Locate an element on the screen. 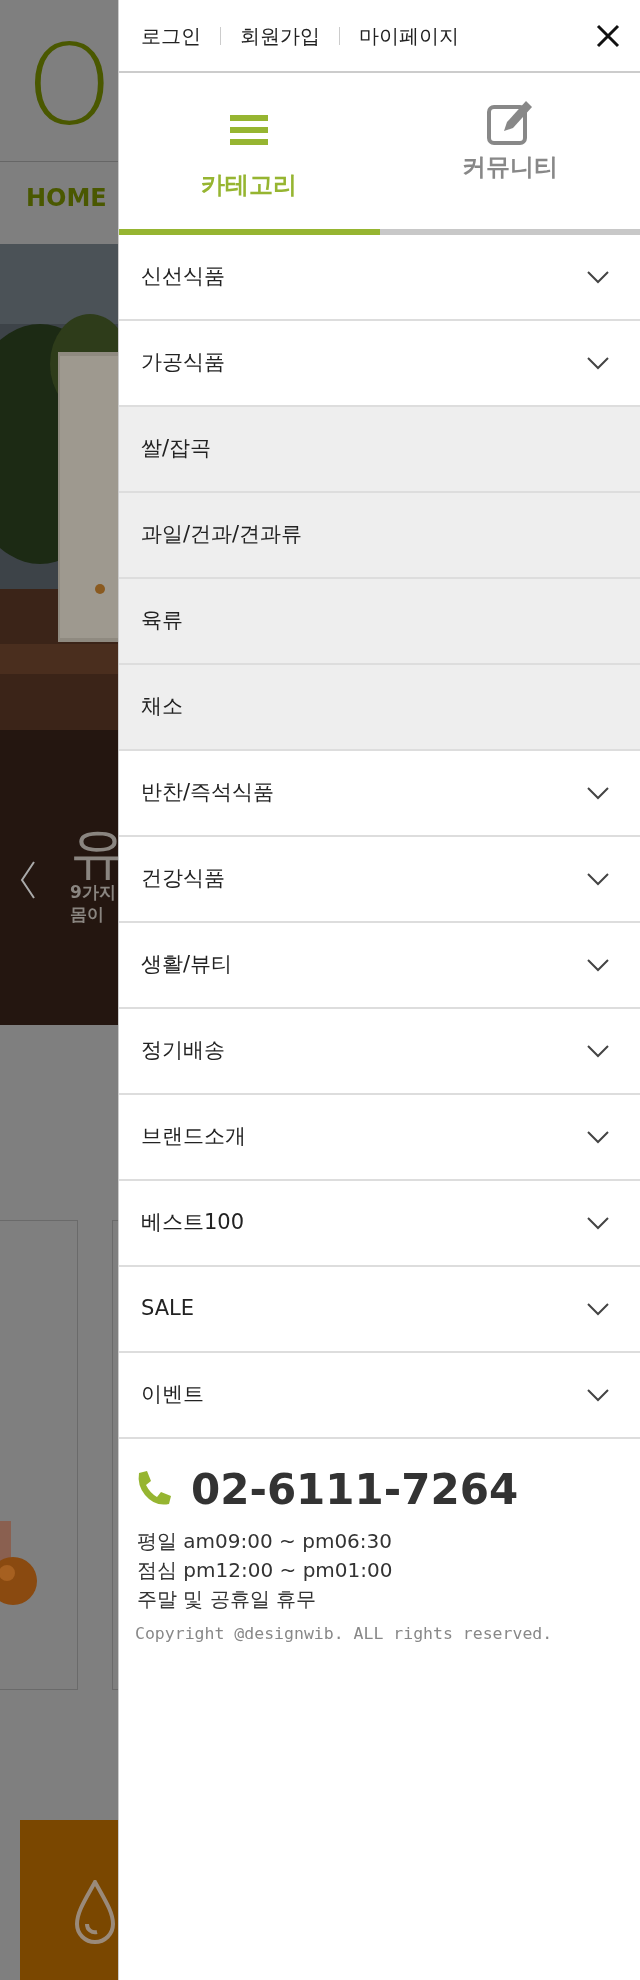  top-link: 마이페이지 is located at coordinates (409, 35).